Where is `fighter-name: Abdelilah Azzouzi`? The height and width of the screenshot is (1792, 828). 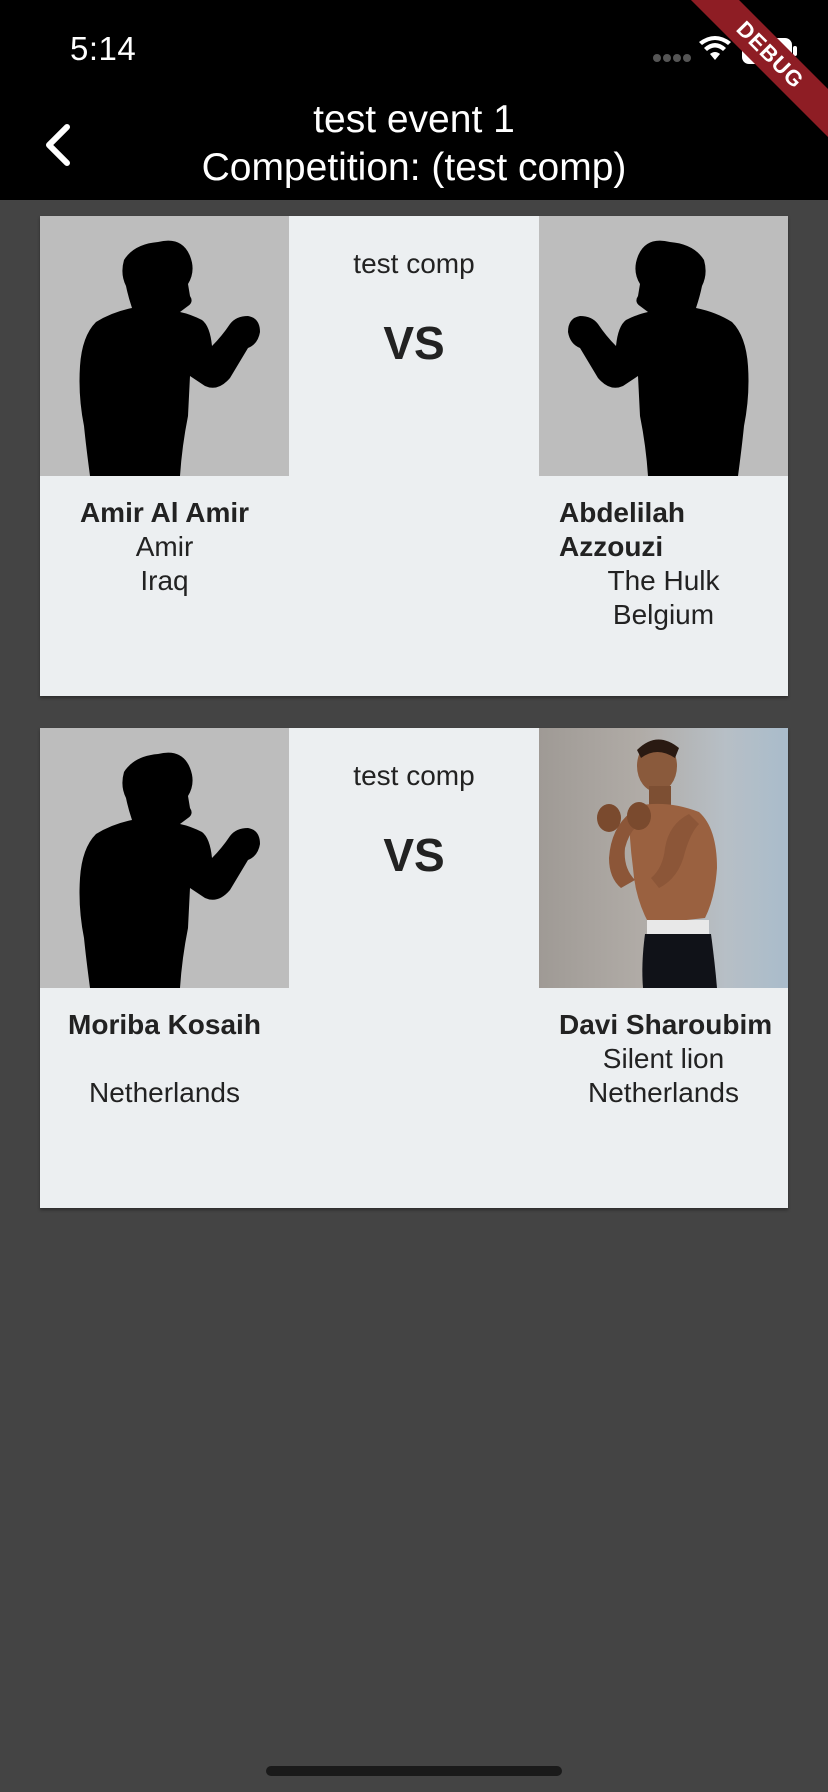
fighter-name: Abdelilah Azzouzi is located at coordinates (622, 529).